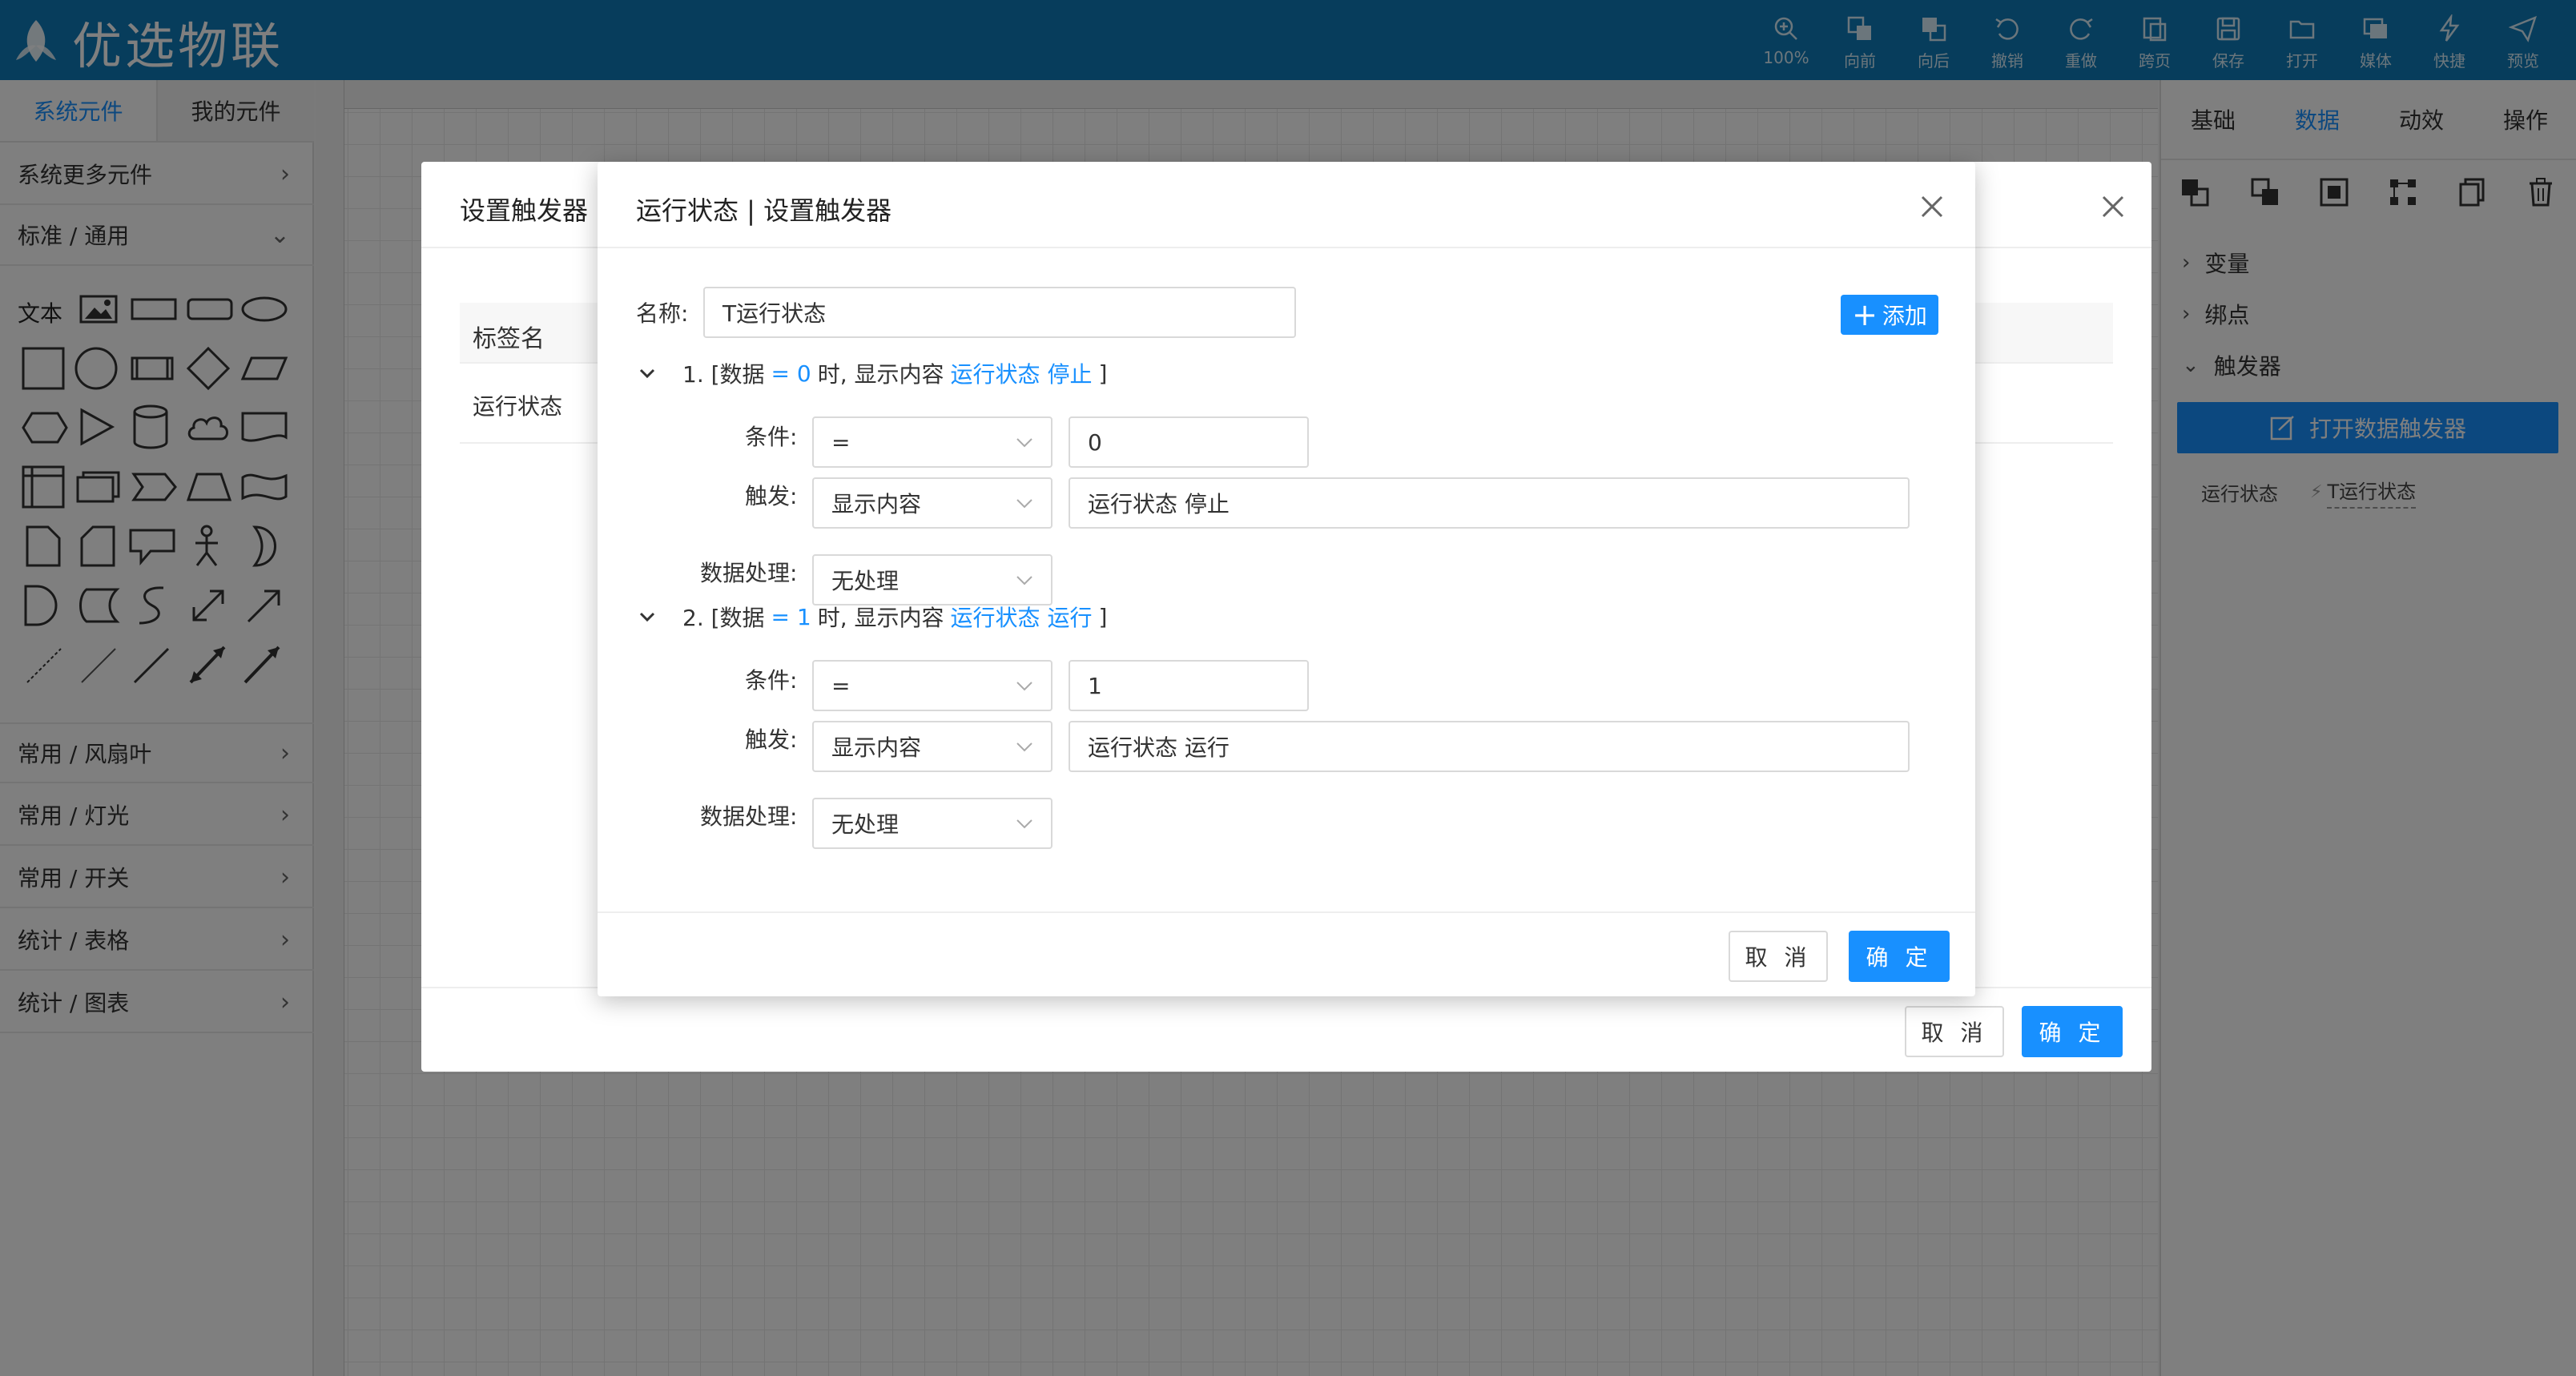 This screenshot has height=1376, width=2576. Describe the element at coordinates (871, 617) in the screenshot. I see `rule-2-header: 2. [数据 = 1 时, 显示内容 运行状态 运行 ]` at that location.